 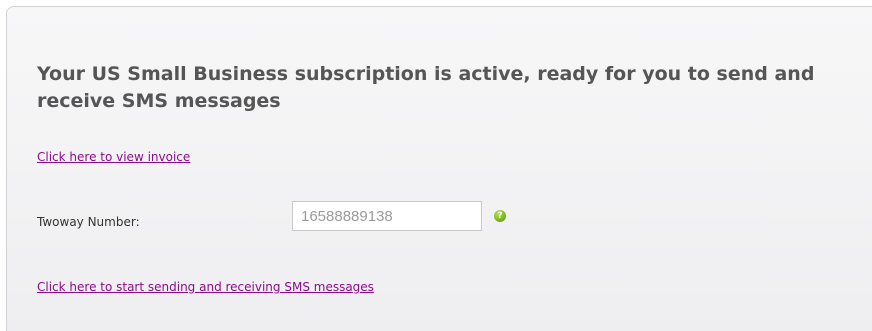 What do you see at coordinates (113, 157) in the screenshot?
I see `view-invoice-link: Click here to view invoice` at bounding box center [113, 157].